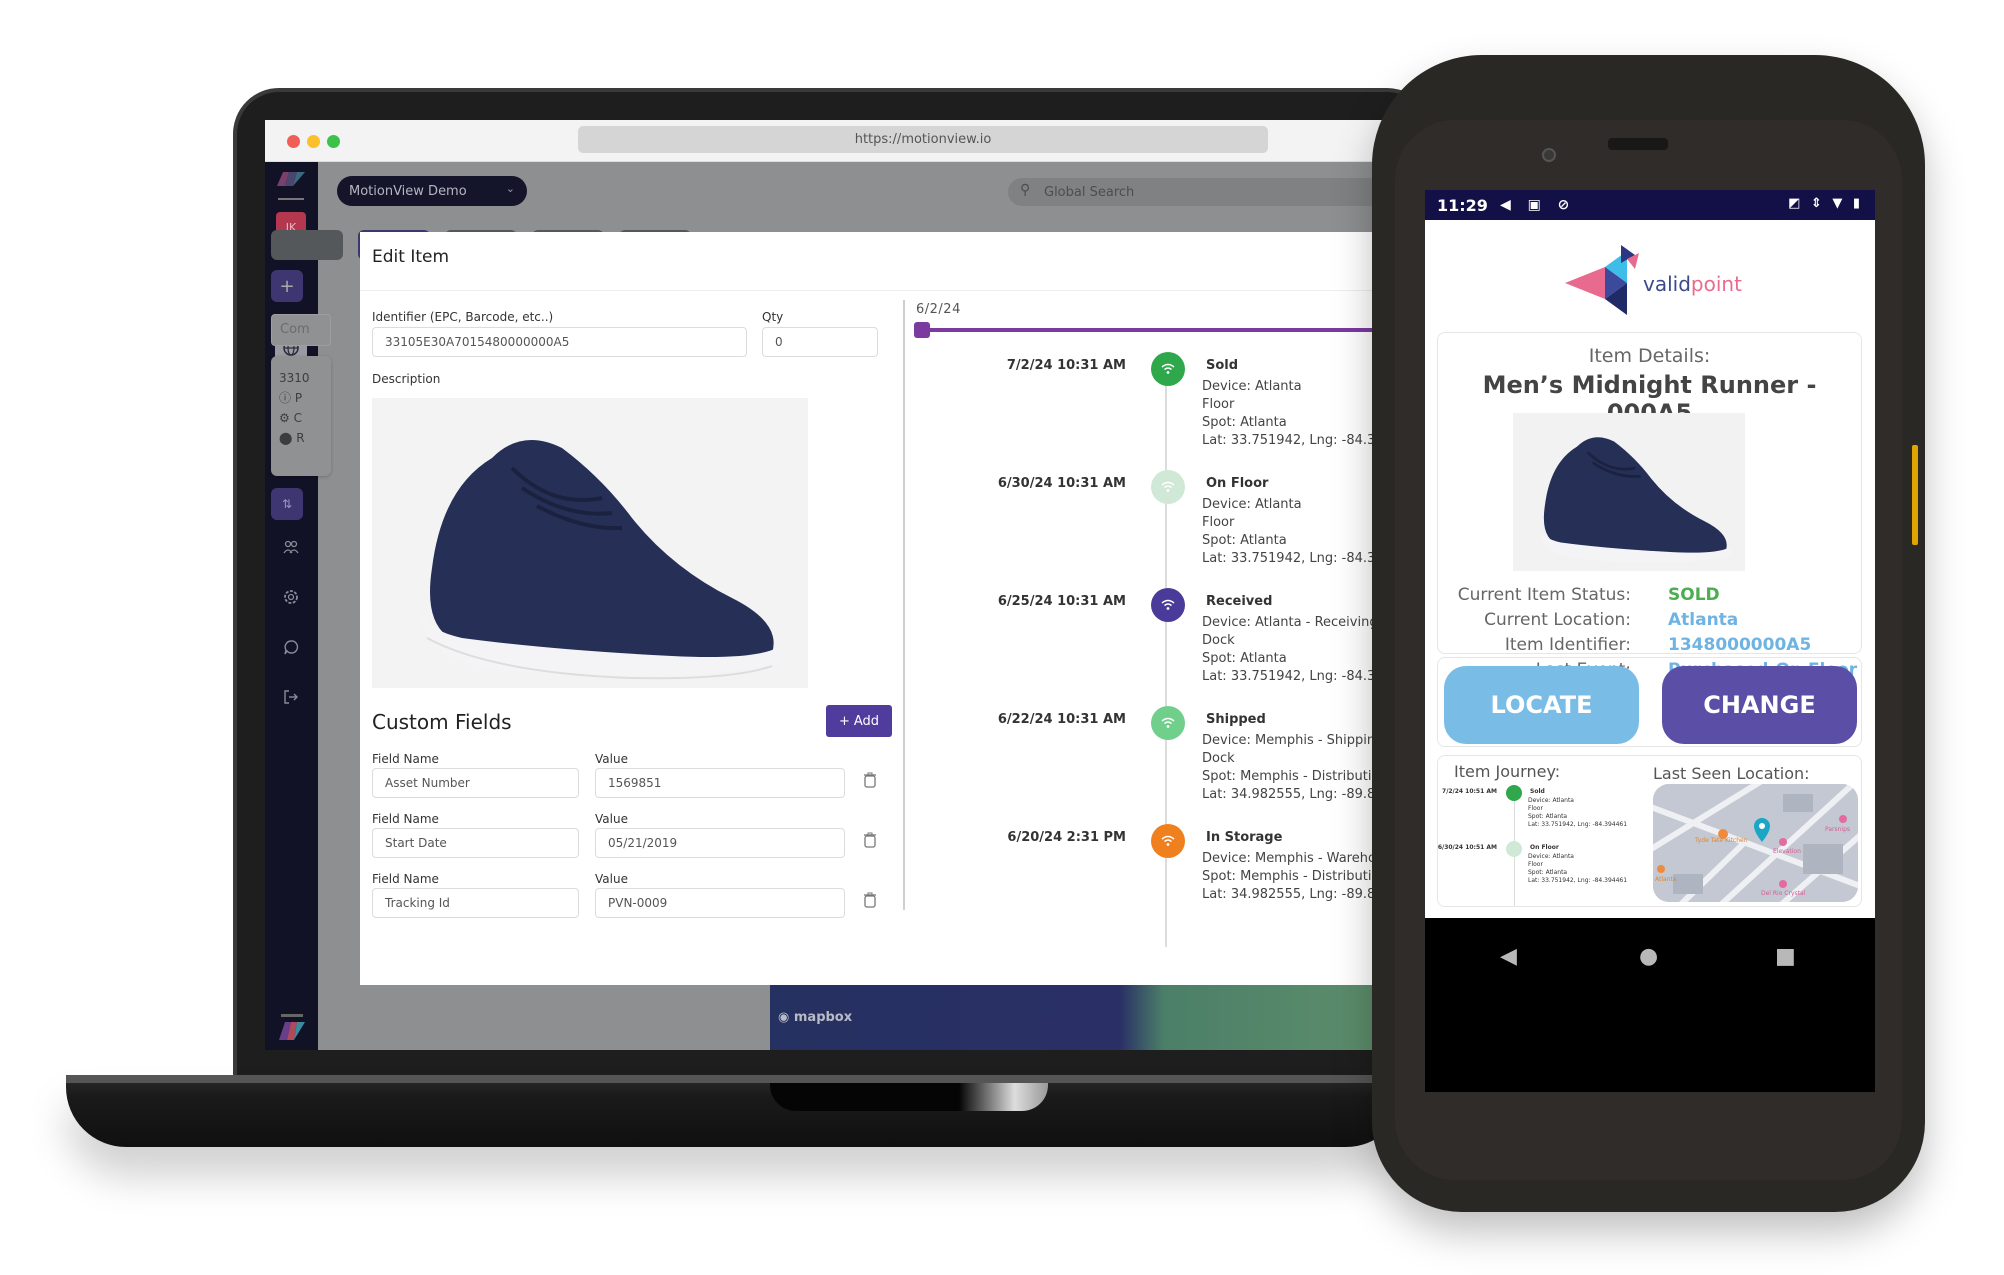 This screenshot has height=1275, width=2004. I want to click on item-journey-label: Item Journey:, so click(1507, 771).